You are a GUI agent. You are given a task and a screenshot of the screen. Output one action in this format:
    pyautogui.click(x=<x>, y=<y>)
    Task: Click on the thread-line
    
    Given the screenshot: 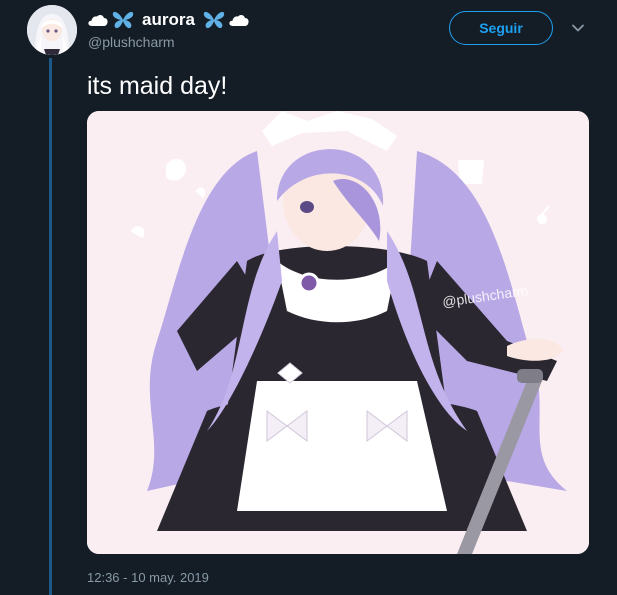 What is the action you would take?
    pyautogui.click(x=50, y=326)
    